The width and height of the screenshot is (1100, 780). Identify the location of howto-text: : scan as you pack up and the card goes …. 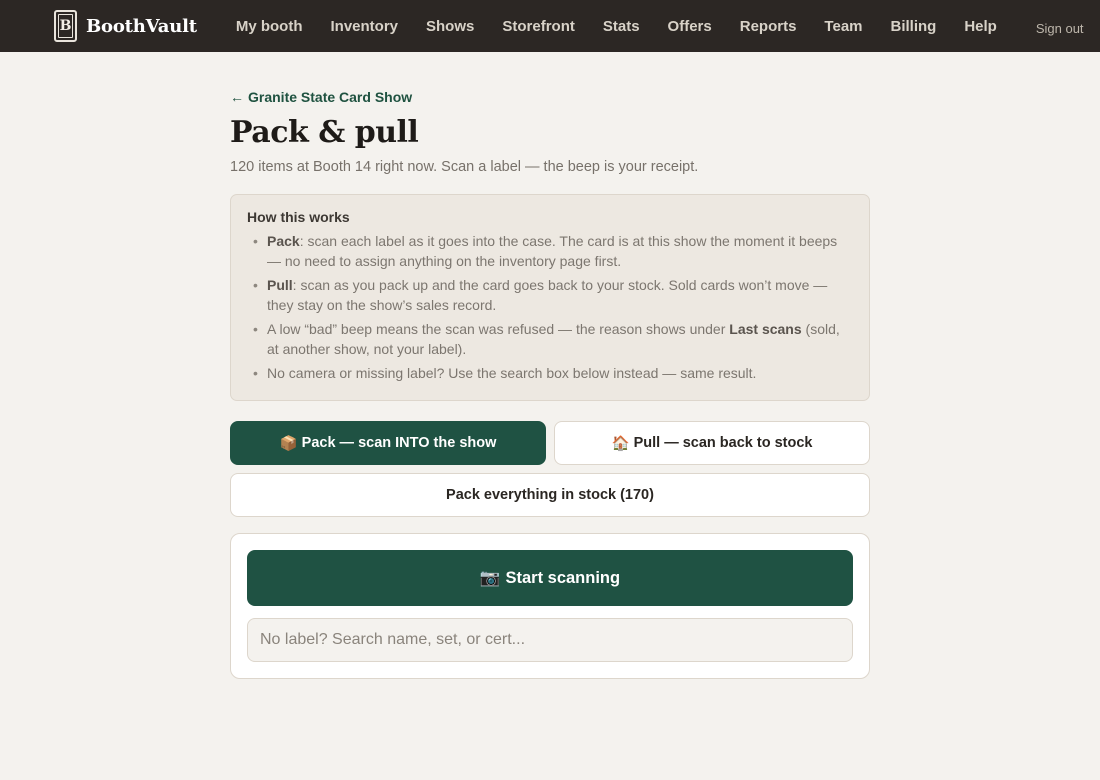
(547, 295).